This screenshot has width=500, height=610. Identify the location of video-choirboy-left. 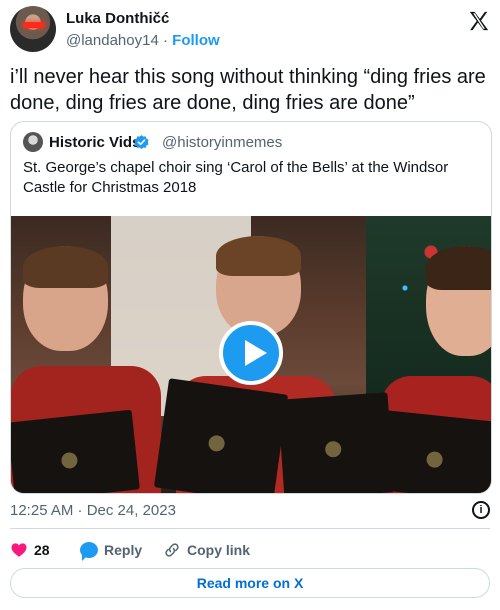
(65, 298).